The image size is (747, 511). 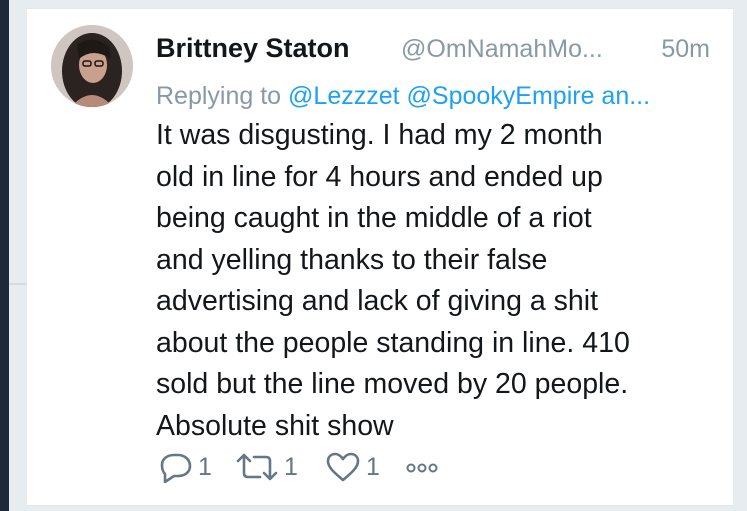 What do you see at coordinates (393, 342) in the screenshot?
I see `tweet-text-line: about the people standing in line. 410` at bounding box center [393, 342].